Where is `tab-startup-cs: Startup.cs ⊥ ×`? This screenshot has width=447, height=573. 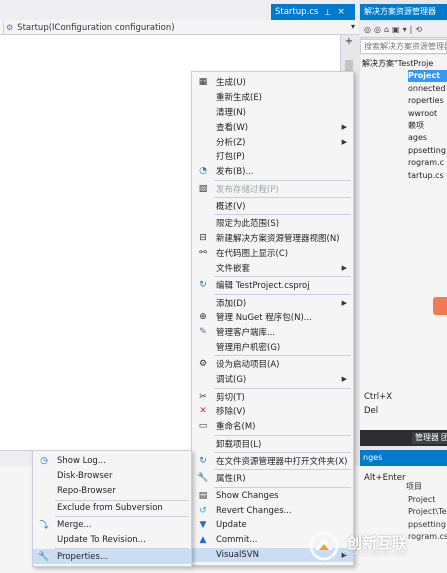
tab-startup-cs: Startup.cs ⊥ × is located at coordinates (313, 12).